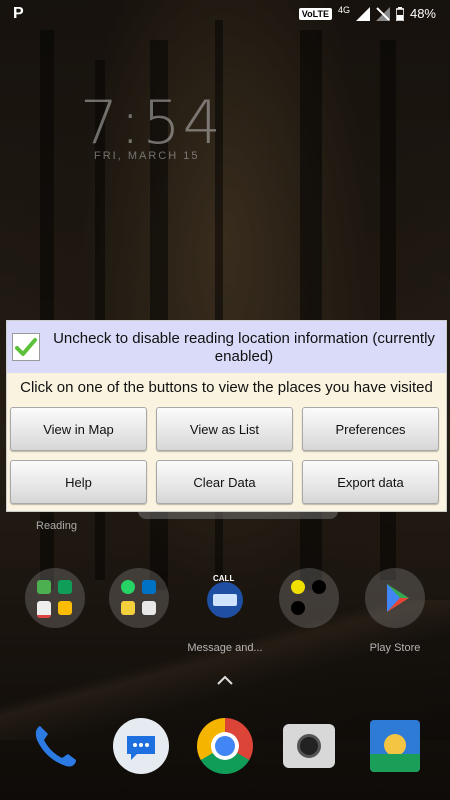 This screenshot has height=800, width=450. I want to click on uber-mini-icon, so click(319, 587).